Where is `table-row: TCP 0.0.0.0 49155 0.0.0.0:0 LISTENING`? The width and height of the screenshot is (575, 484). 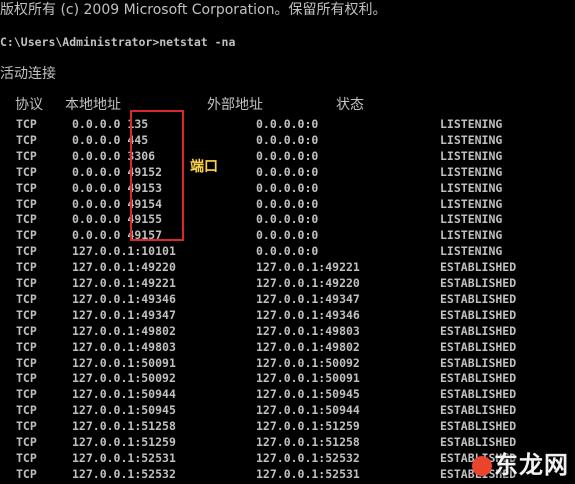 table-row: TCP 0.0.0.0 49155 0.0.0.0:0 LISTENING is located at coordinates (287, 219).